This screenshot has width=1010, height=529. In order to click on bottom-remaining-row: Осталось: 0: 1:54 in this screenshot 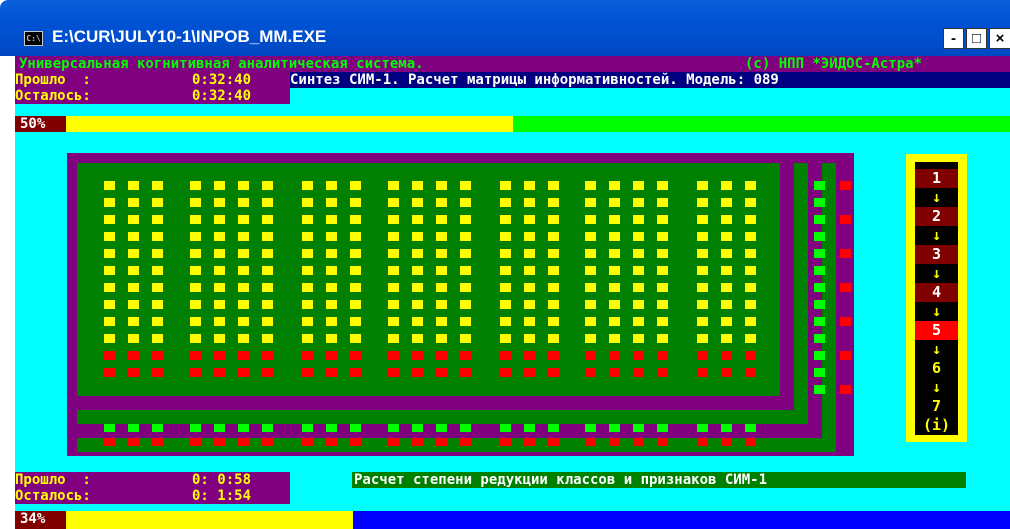, I will do `click(152, 496)`.